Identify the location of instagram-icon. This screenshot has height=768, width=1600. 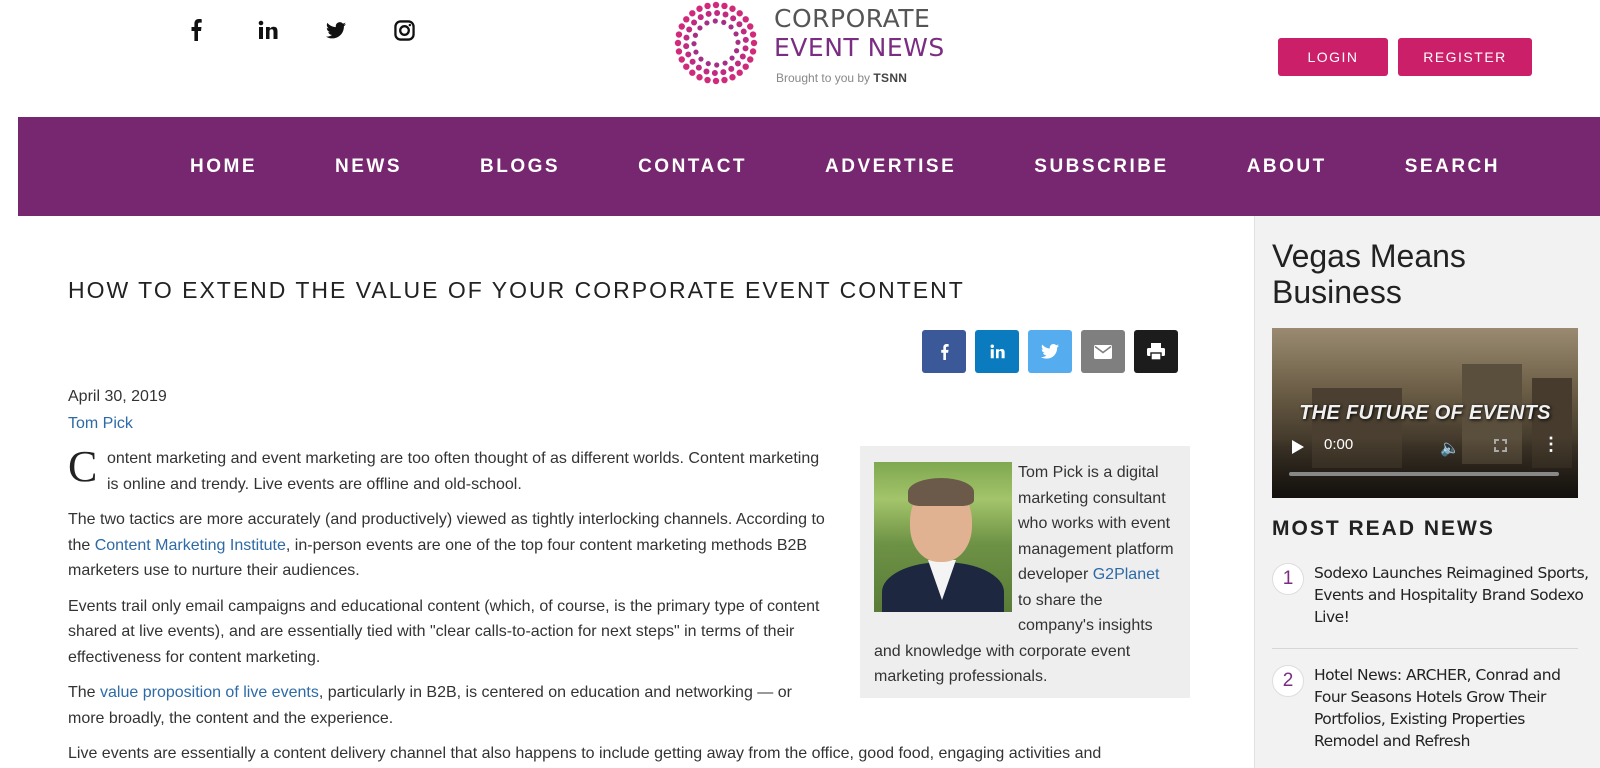
(428, 30).